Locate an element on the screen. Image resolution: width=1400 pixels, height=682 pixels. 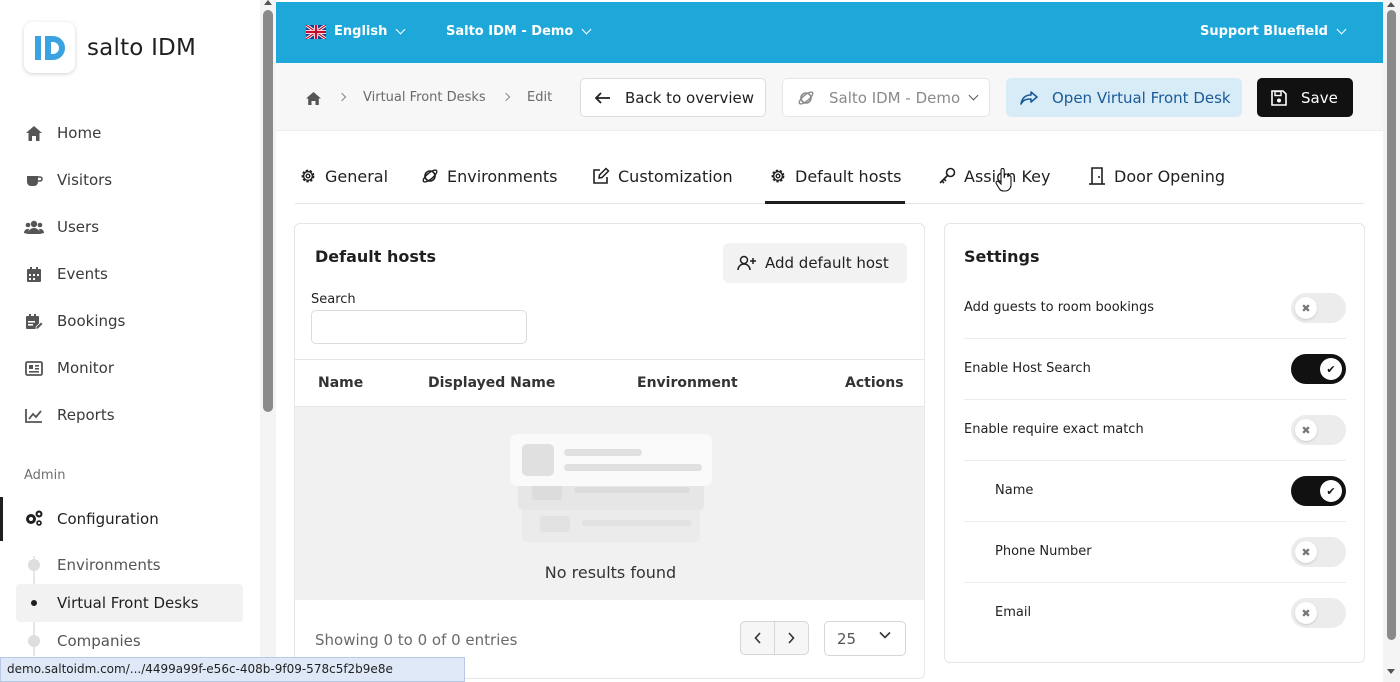
page-scrollbar is located at coordinates (1391, 341).